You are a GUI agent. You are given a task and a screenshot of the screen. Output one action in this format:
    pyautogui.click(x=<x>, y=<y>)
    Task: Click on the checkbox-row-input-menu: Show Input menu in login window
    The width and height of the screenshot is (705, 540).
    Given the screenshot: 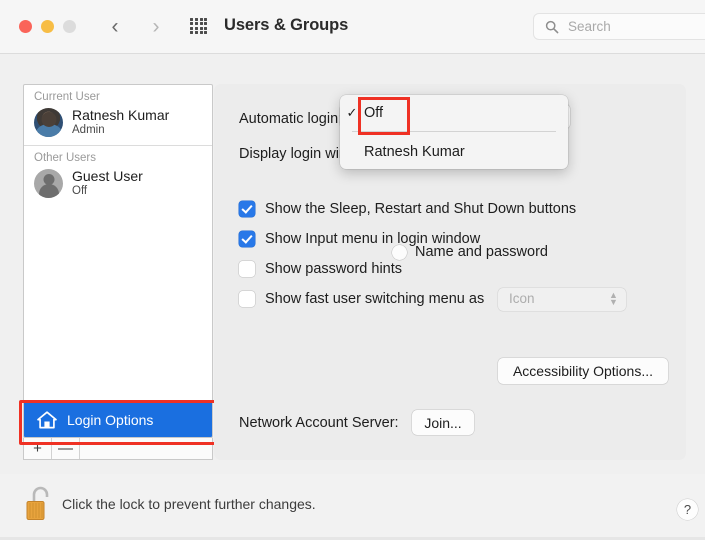 What is the action you would take?
    pyautogui.click(x=359, y=239)
    